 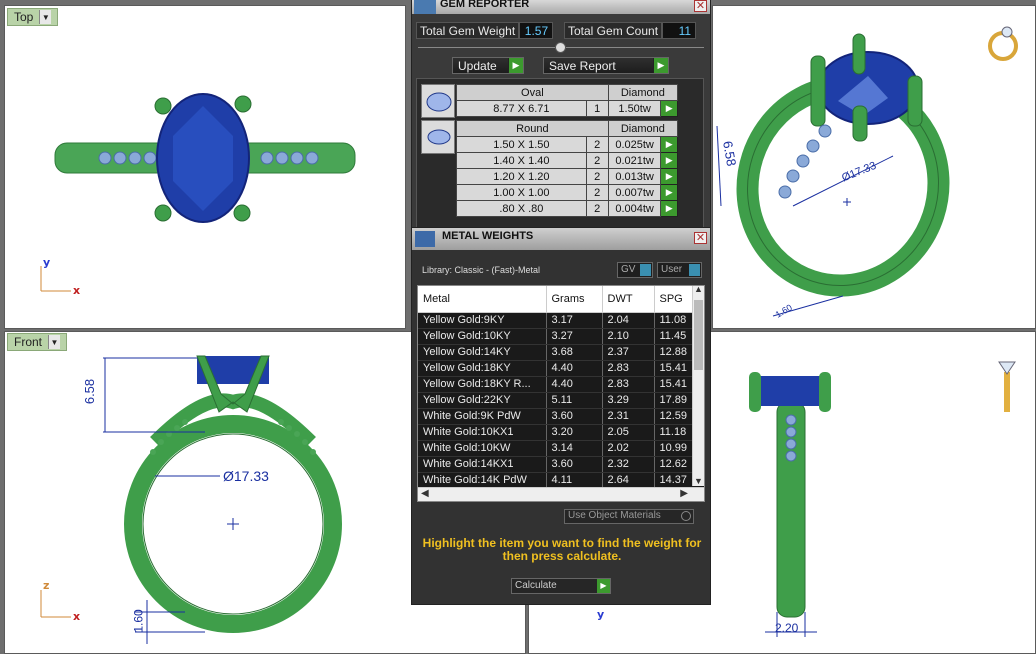 I want to click on toggle-circle-icon, so click(x=686, y=516).